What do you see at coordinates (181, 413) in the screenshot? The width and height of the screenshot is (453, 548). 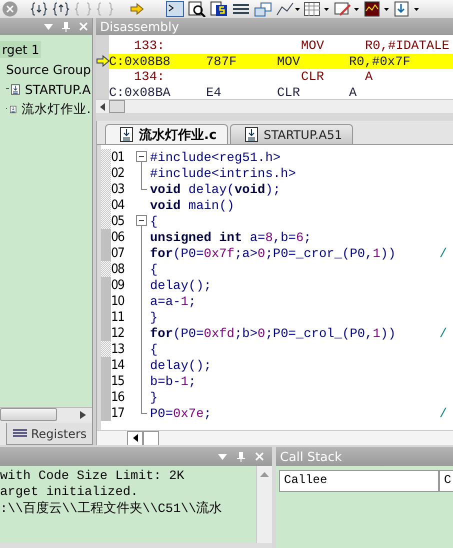 I see `code-line: P0=0x7e;` at bounding box center [181, 413].